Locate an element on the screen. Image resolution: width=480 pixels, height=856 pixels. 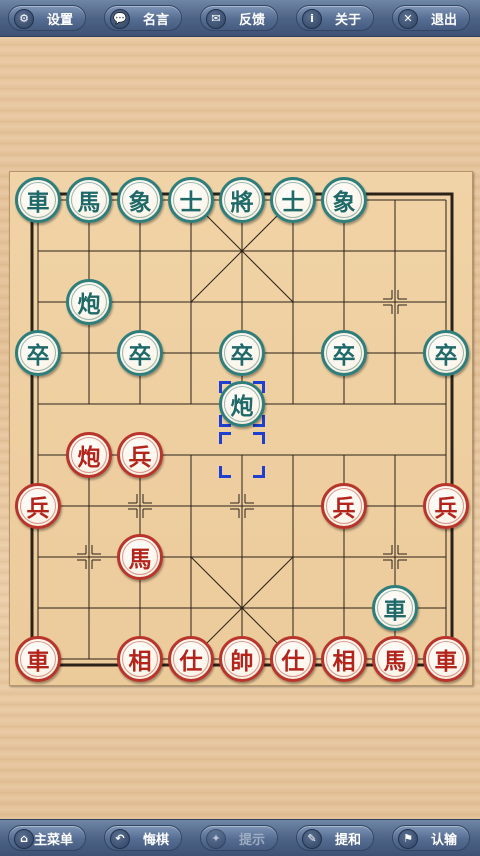
exit-button: ✕ 退出 is located at coordinates (431, 18).